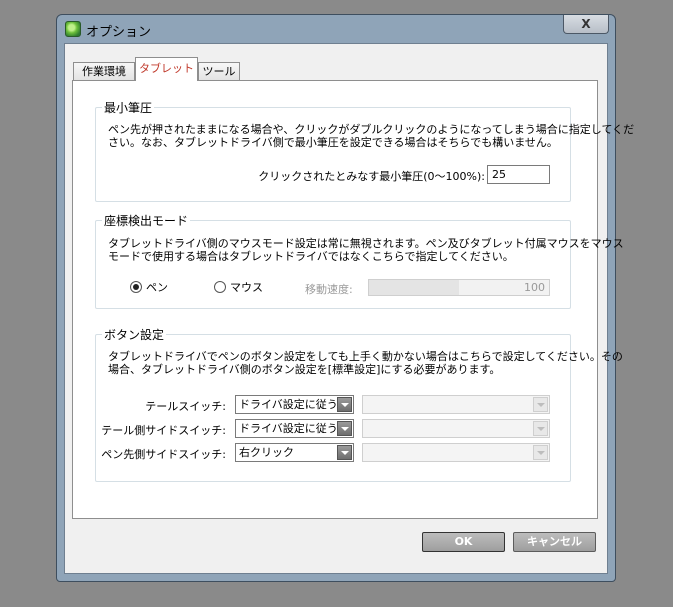 The height and width of the screenshot is (607, 673). I want to click on min-pressure-input: 25, so click(518, 174).